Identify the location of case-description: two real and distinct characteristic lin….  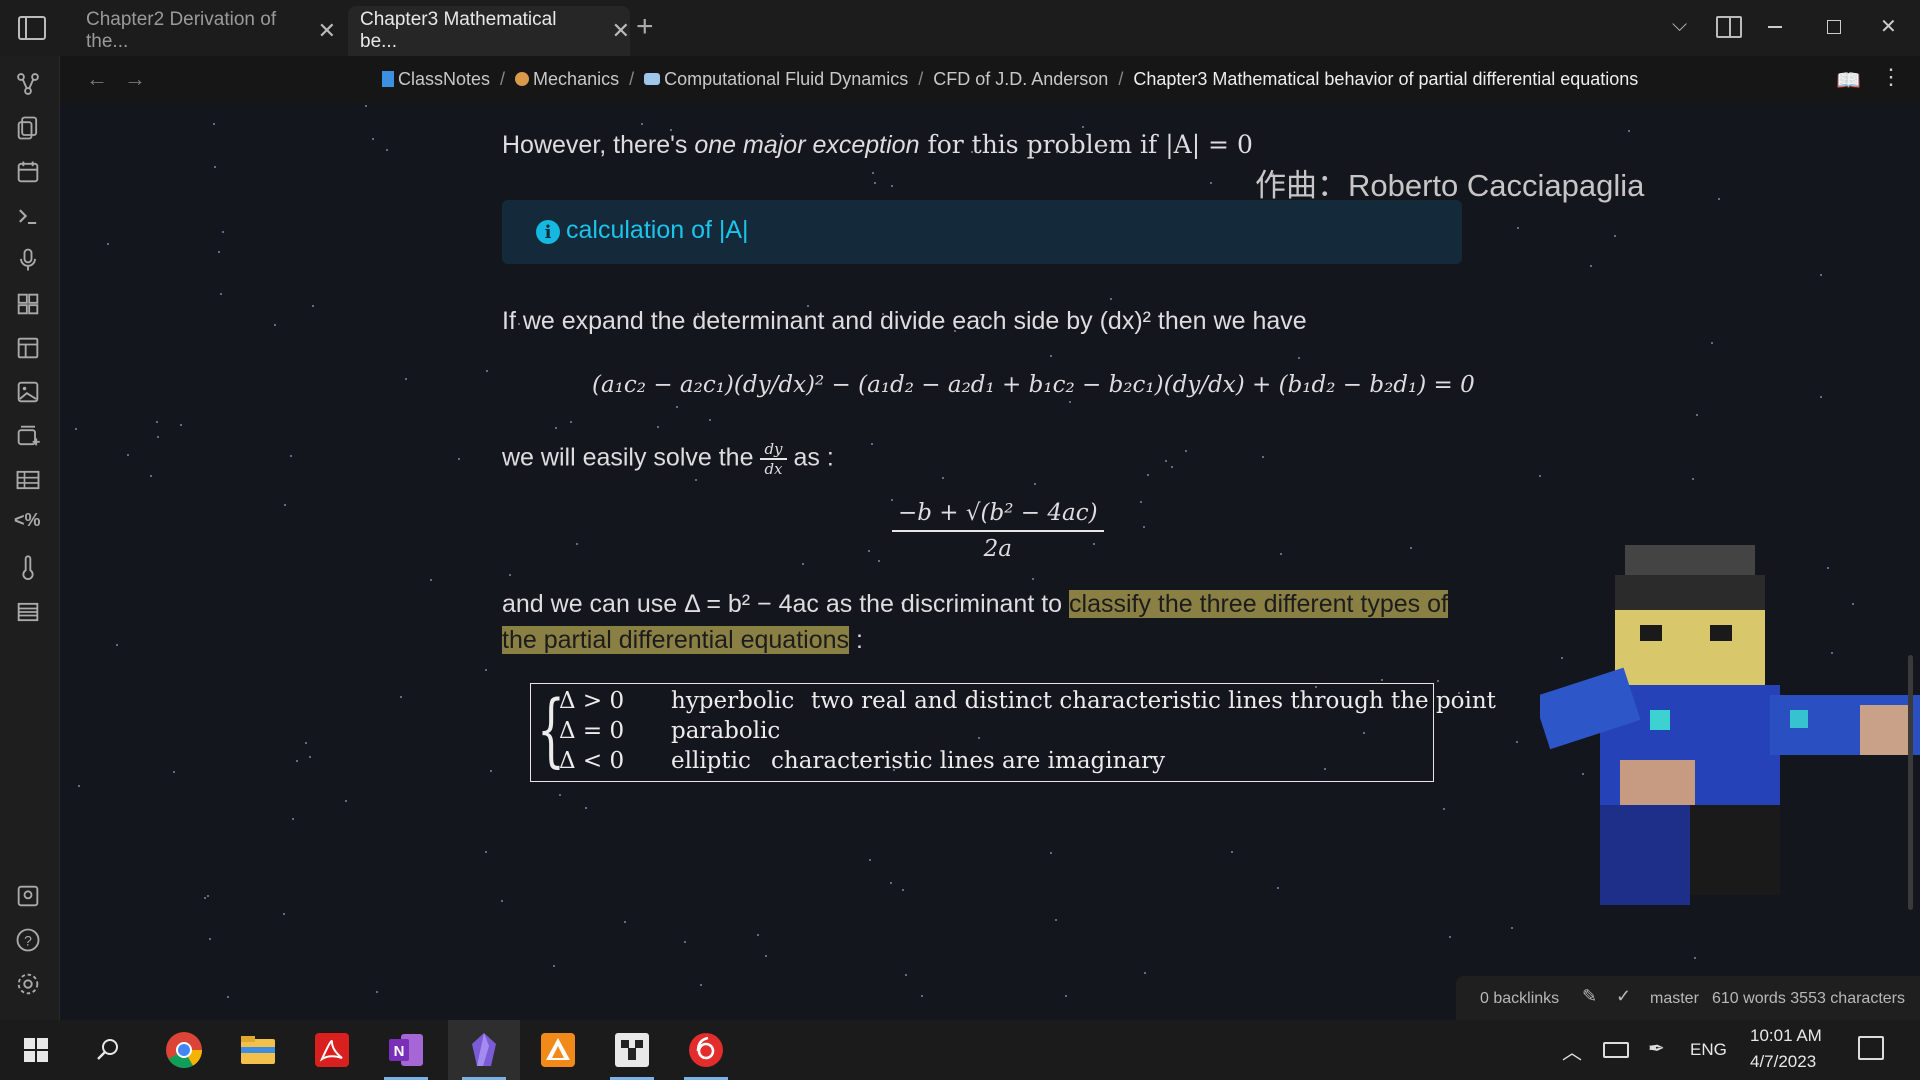
(1153, 701).